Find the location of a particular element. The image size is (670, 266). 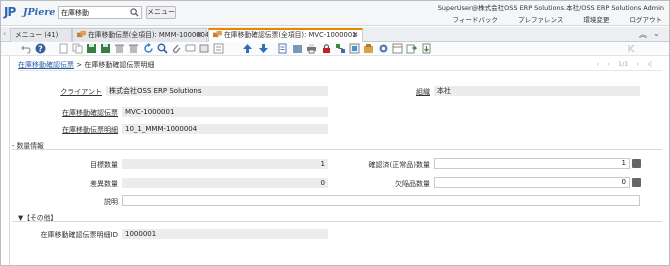

confirmed-qty-label: 確認済(正常品)数量 is located at coordinates (399, 165).